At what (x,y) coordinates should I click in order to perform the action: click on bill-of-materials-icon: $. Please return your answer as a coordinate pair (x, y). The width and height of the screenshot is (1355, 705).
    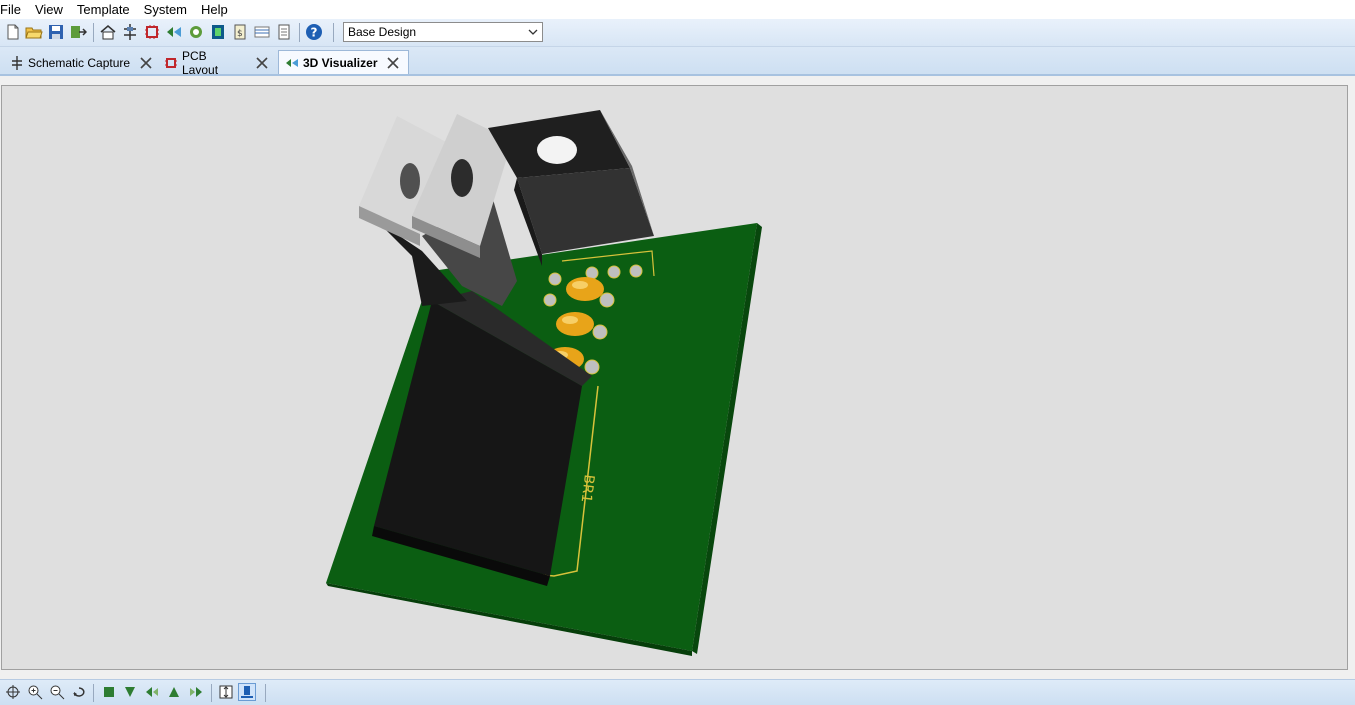
    Looking at the image, I should click on (240, 32).